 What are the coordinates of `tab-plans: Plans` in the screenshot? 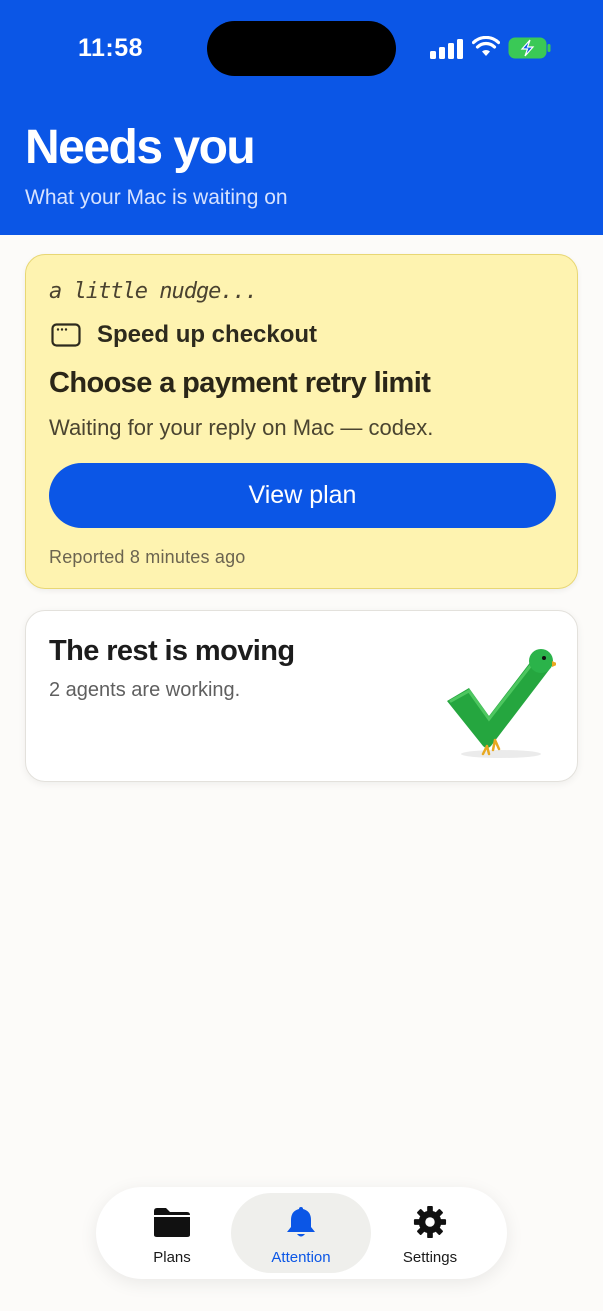 It's located at (172, 1233).